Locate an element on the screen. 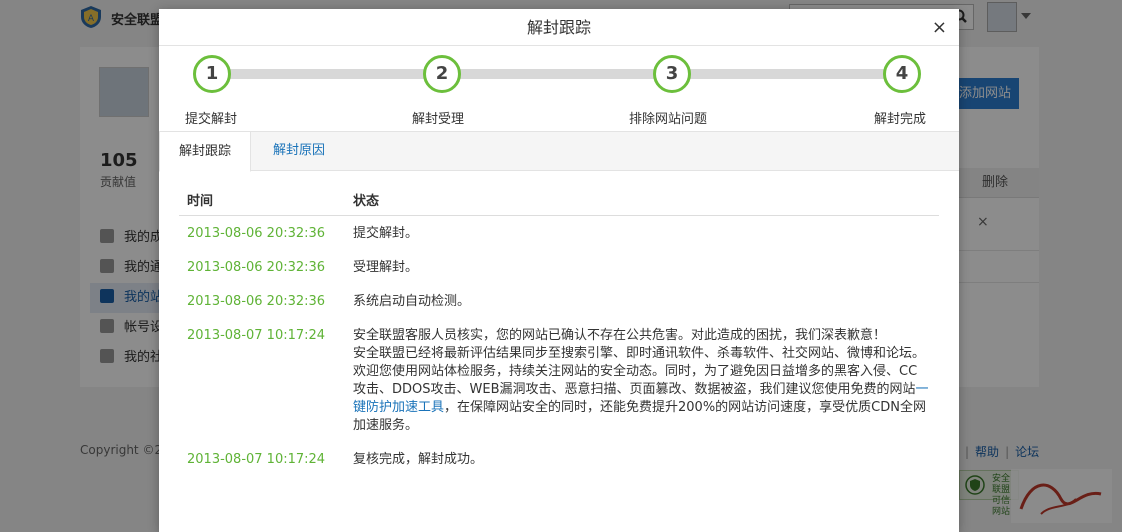 This screenshot has width=1122, height=532. step-2-circle: 2 is located at coordinates (442, 74).